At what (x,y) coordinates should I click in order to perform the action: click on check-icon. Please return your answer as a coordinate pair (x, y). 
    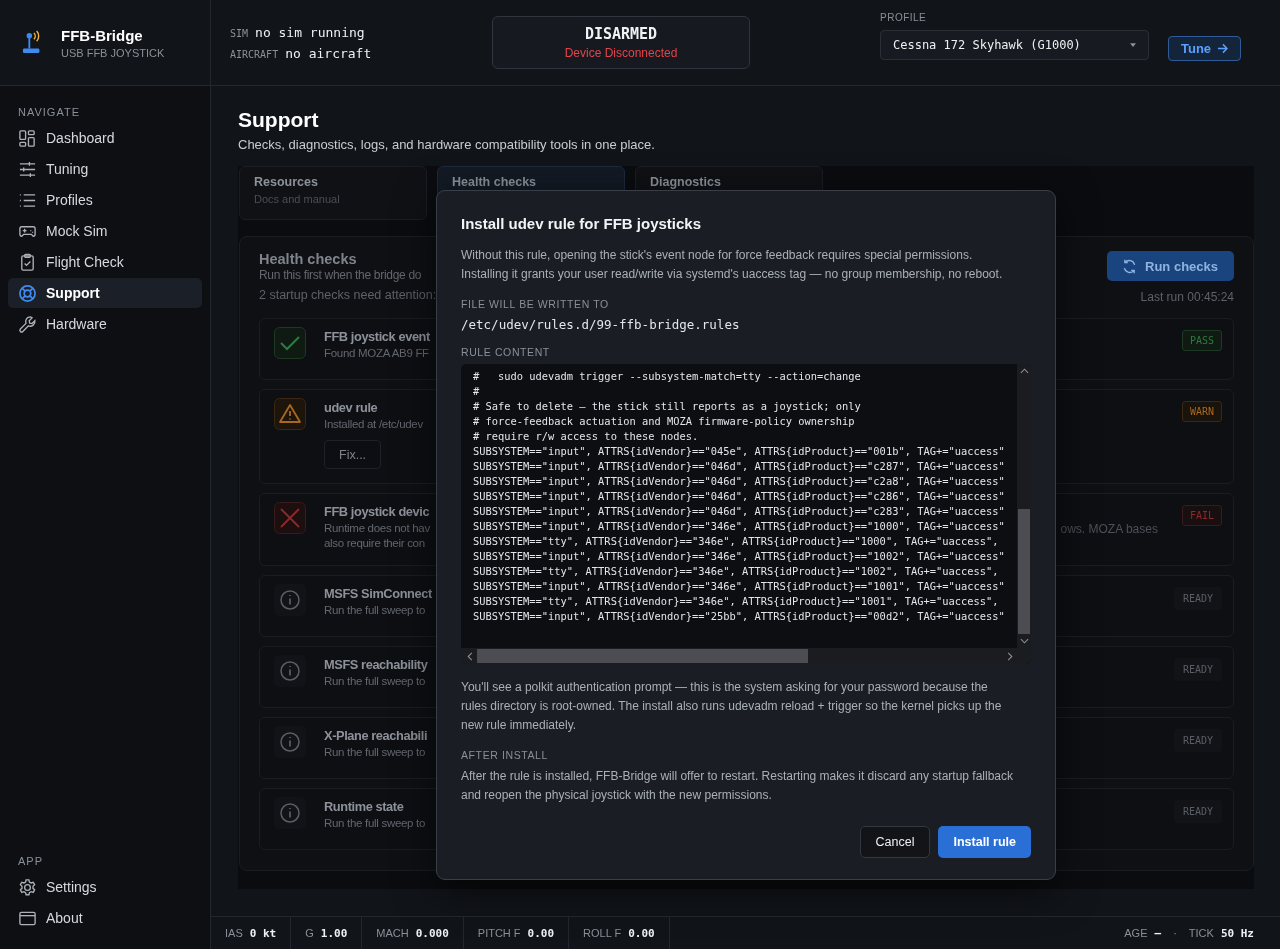
    Looking at the image, I should click on (290, 343).